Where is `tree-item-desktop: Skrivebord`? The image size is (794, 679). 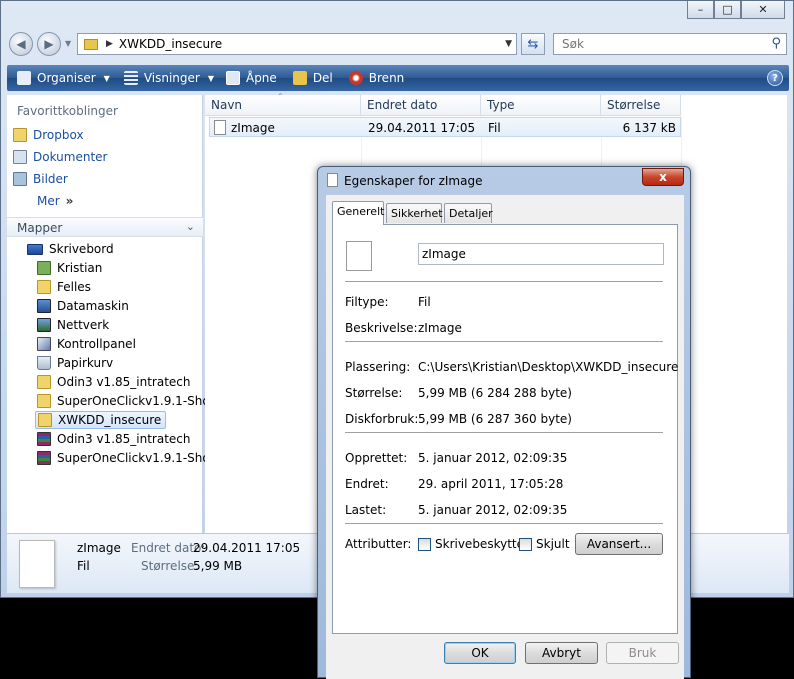
tree-item-desktop: Skrivebord is located at coordinates (70, 249).